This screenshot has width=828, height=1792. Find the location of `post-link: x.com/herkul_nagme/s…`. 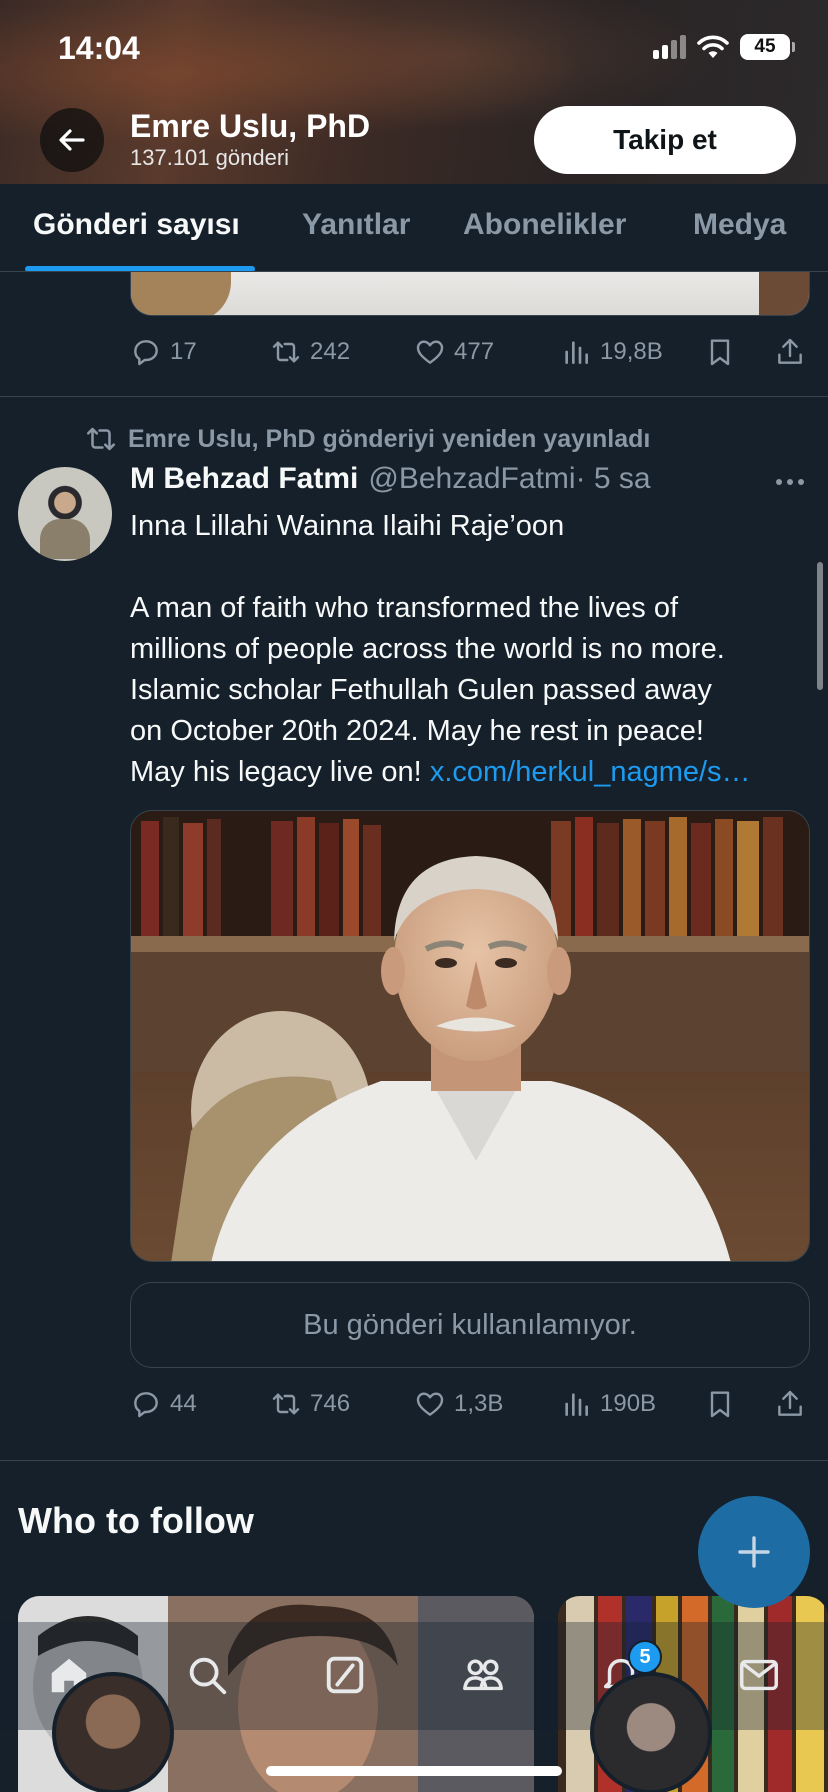

post-link: x.com/herkul_nagme/s… is located at coordinates (590, 772).